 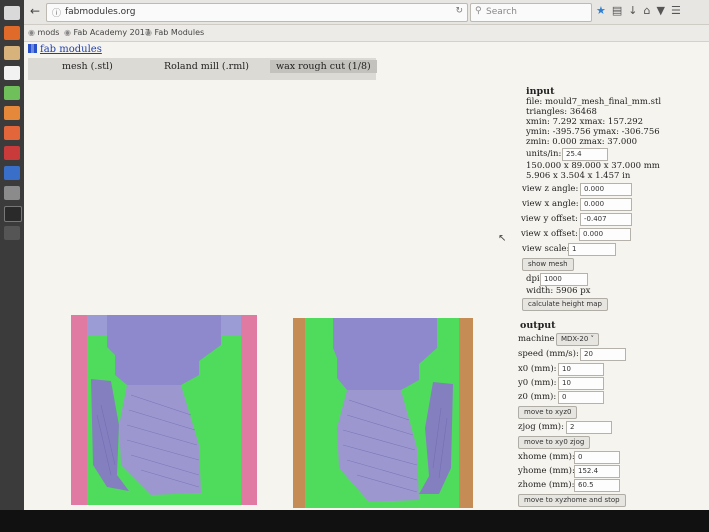 I want to click on bookmark-fab-academy: ◉ Fab Academy 2017, so click(x=107, y=32).